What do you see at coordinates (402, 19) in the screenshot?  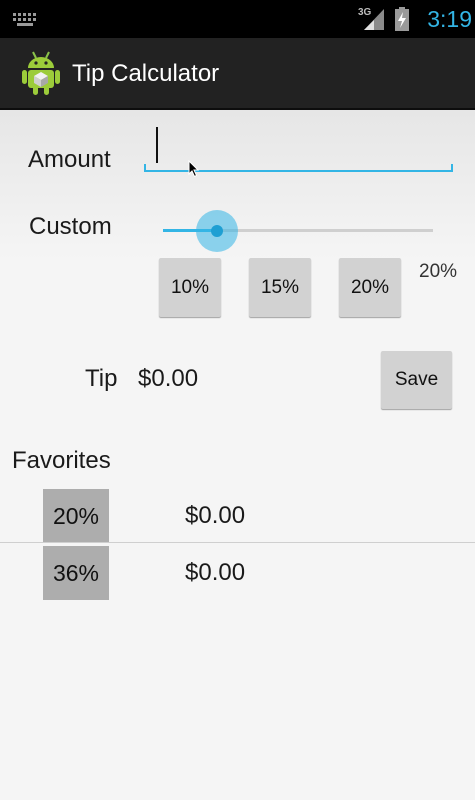 I see `battery-charging-icon` at bounding box center [402, 19].